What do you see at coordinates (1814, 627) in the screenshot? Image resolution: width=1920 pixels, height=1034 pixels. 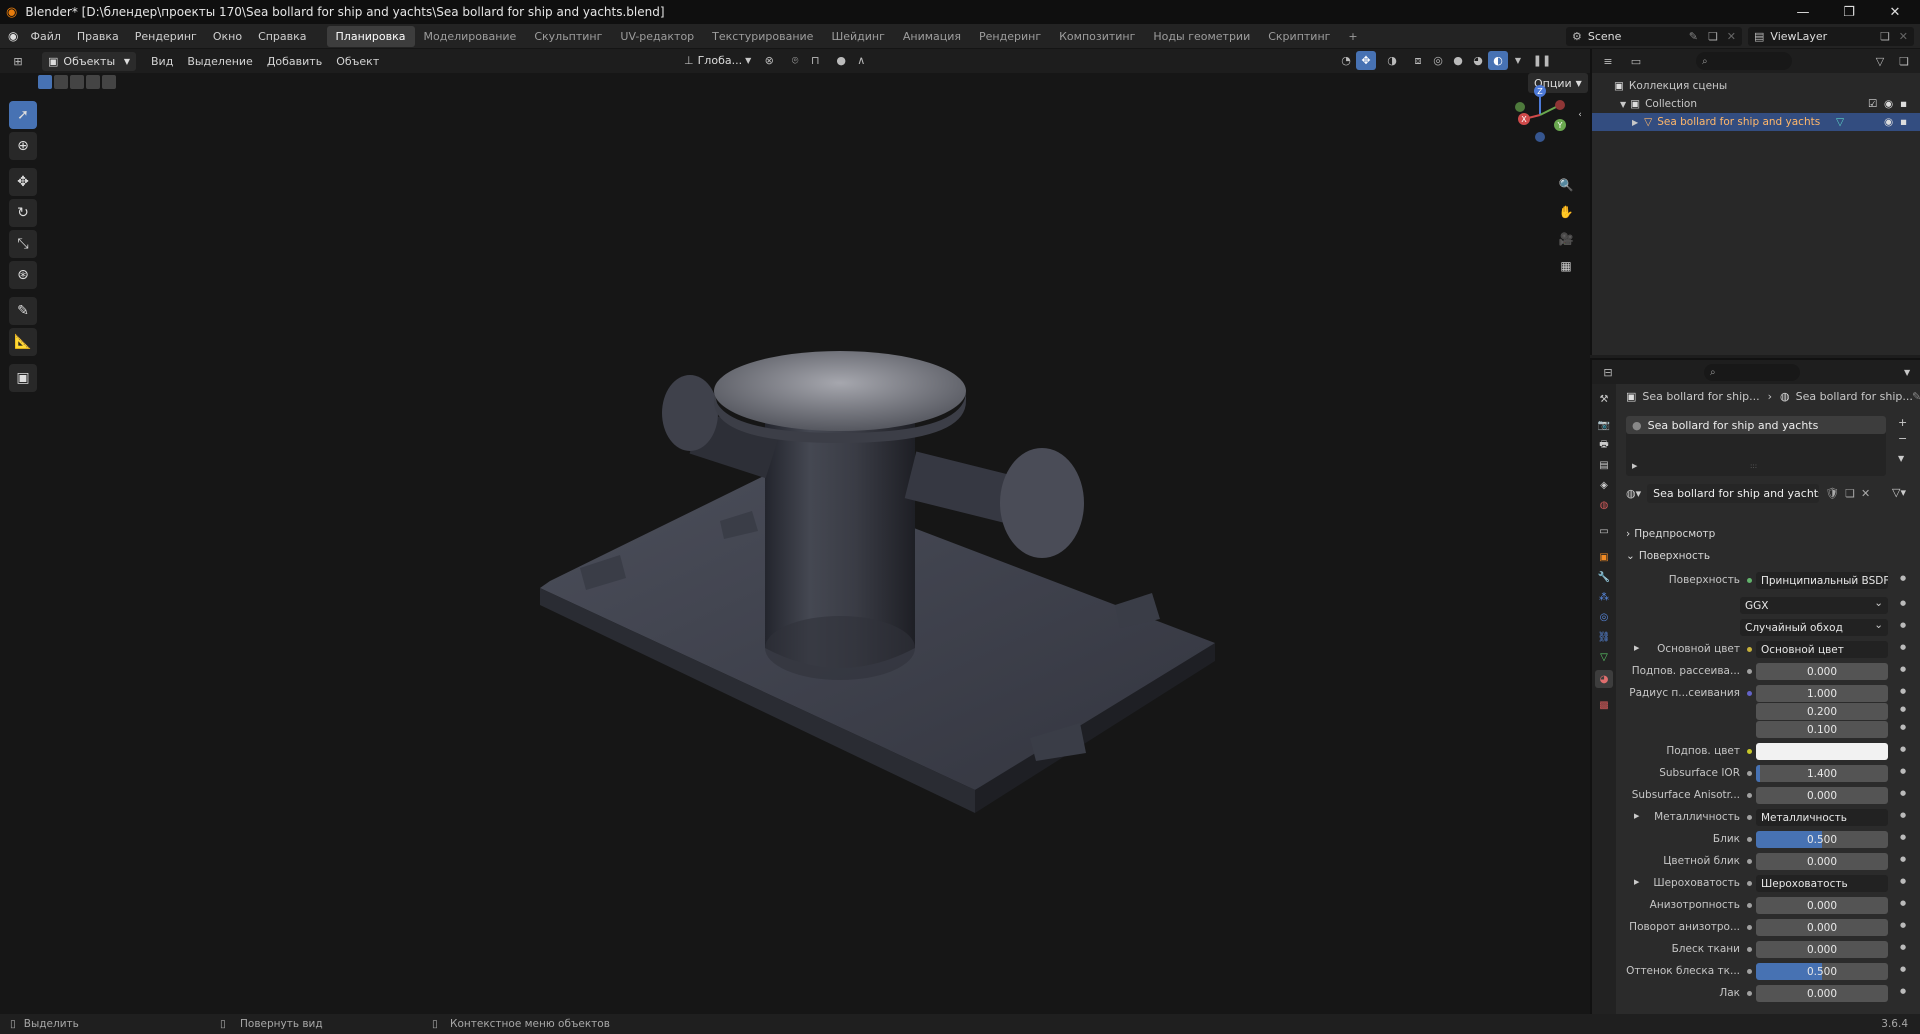 I see `prop-dropdown: Случайный обход ⌄` at bounding box center [1814, 627].